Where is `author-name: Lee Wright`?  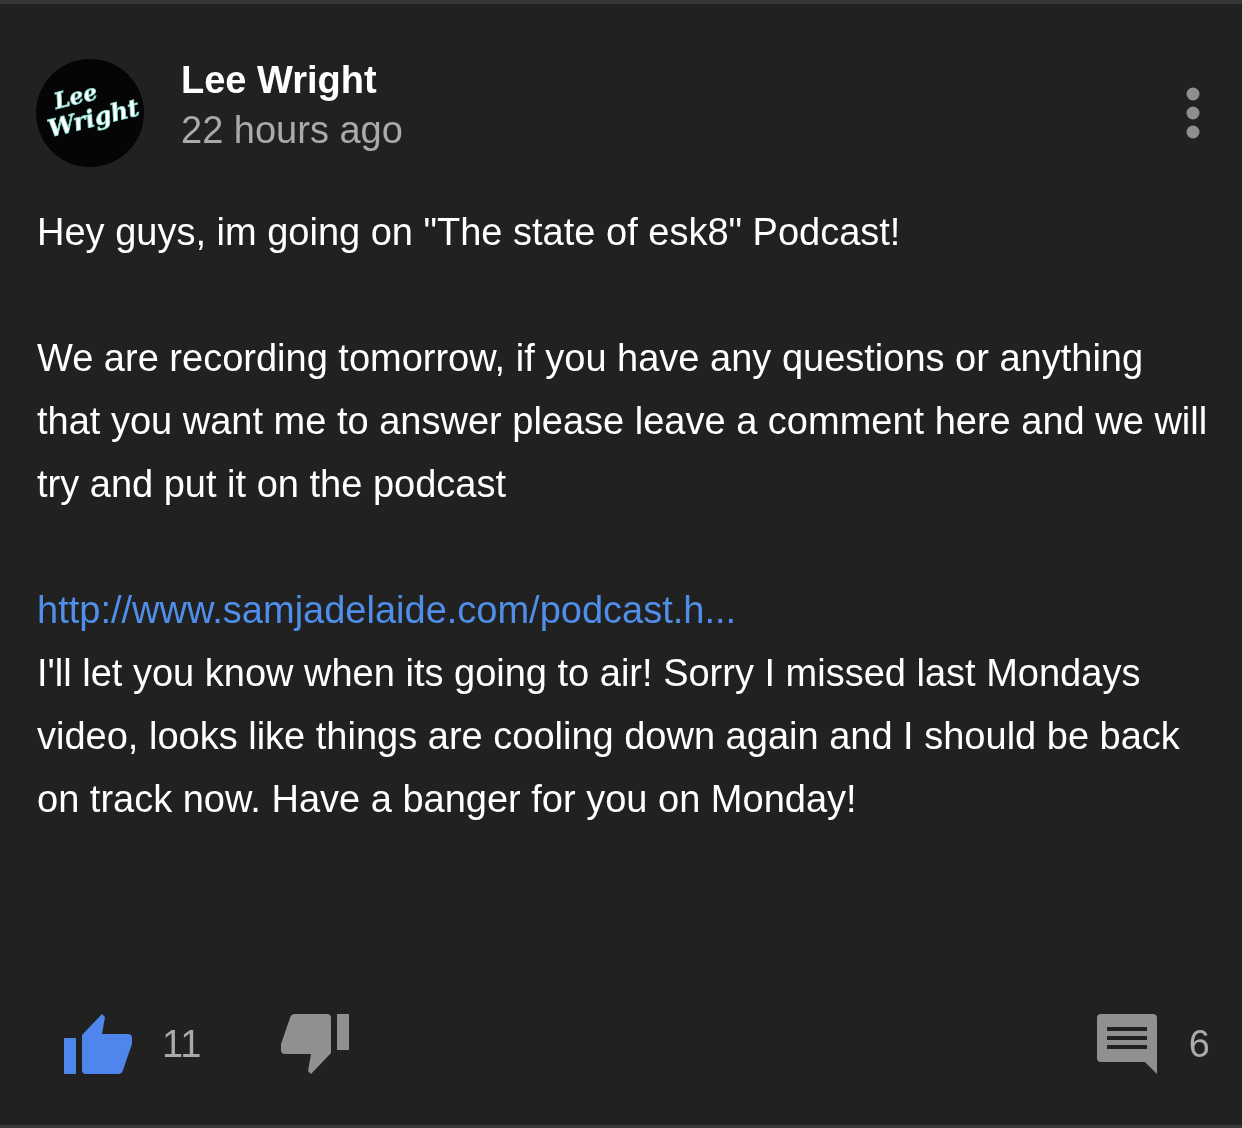
author-name: Lee Wright is located at coordinates (292, 80).